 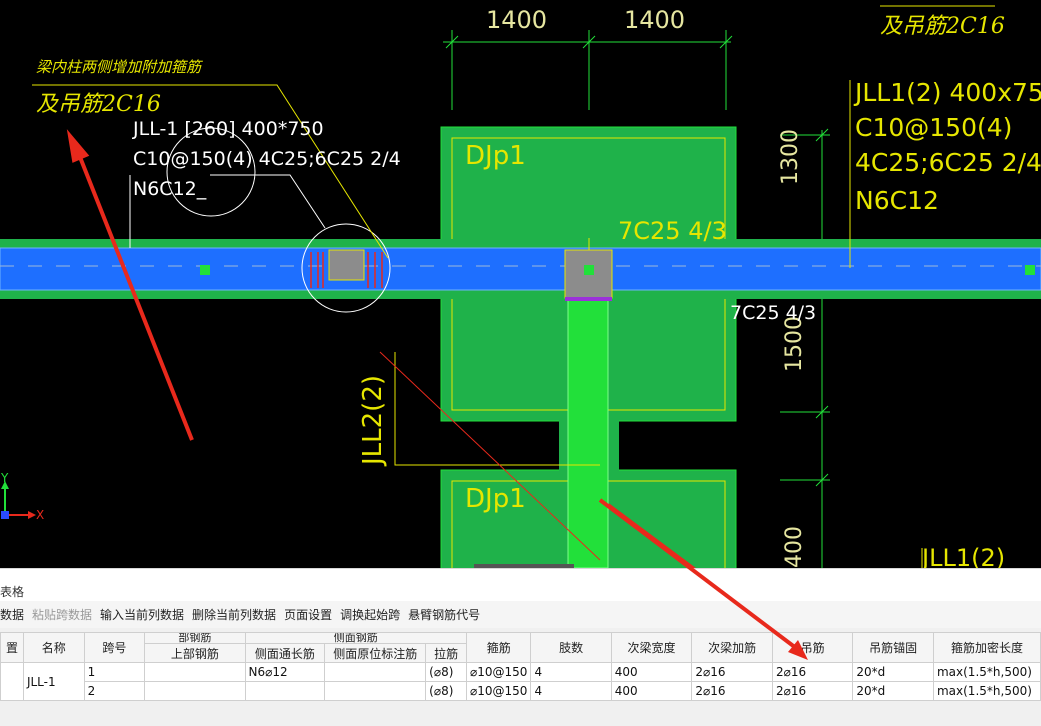 What do you see at coordinates (651, 647) in the screenshot?
I see `header-secondary-width: 次梁宽度` at bounding box center [651, 647].